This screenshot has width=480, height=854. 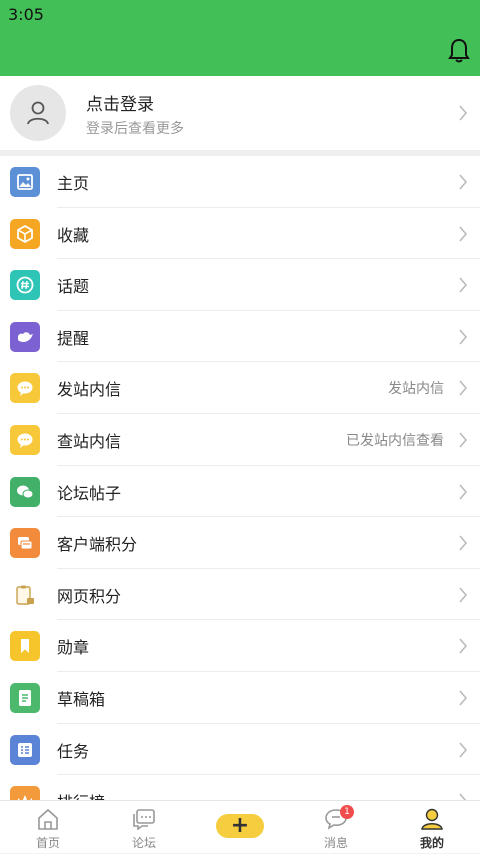 What do you see at coordinates (240, 234) in the screenshot?
I see `menu-item: 收藏` at bounding box center [240, 234].